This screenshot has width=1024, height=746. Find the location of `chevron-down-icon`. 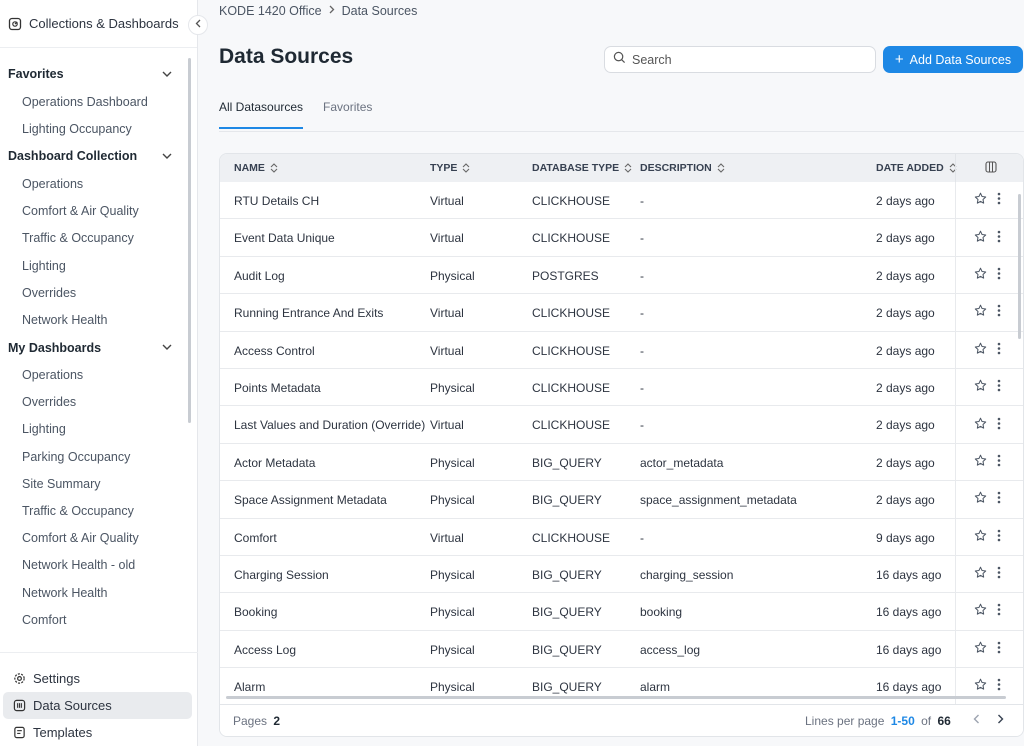

chevron-down-icon is located at coordinates (167, 74).